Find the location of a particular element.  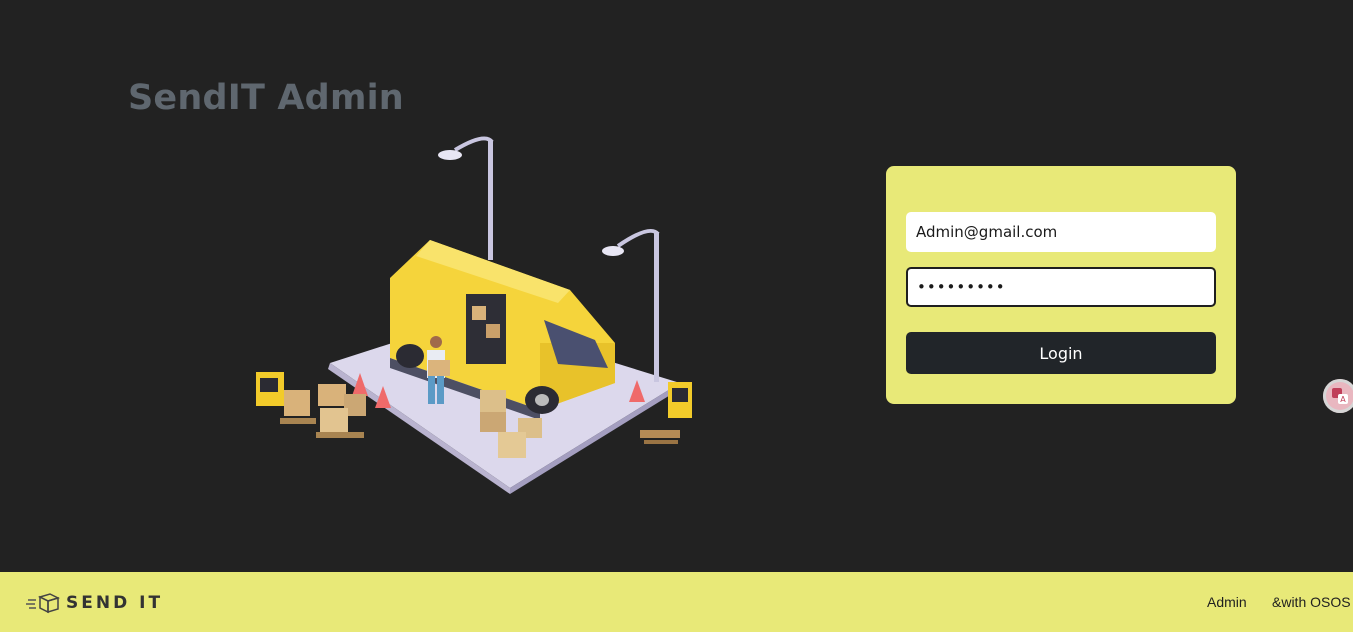

footer-link-admin: Admin is located at coordinates (1227, 602).